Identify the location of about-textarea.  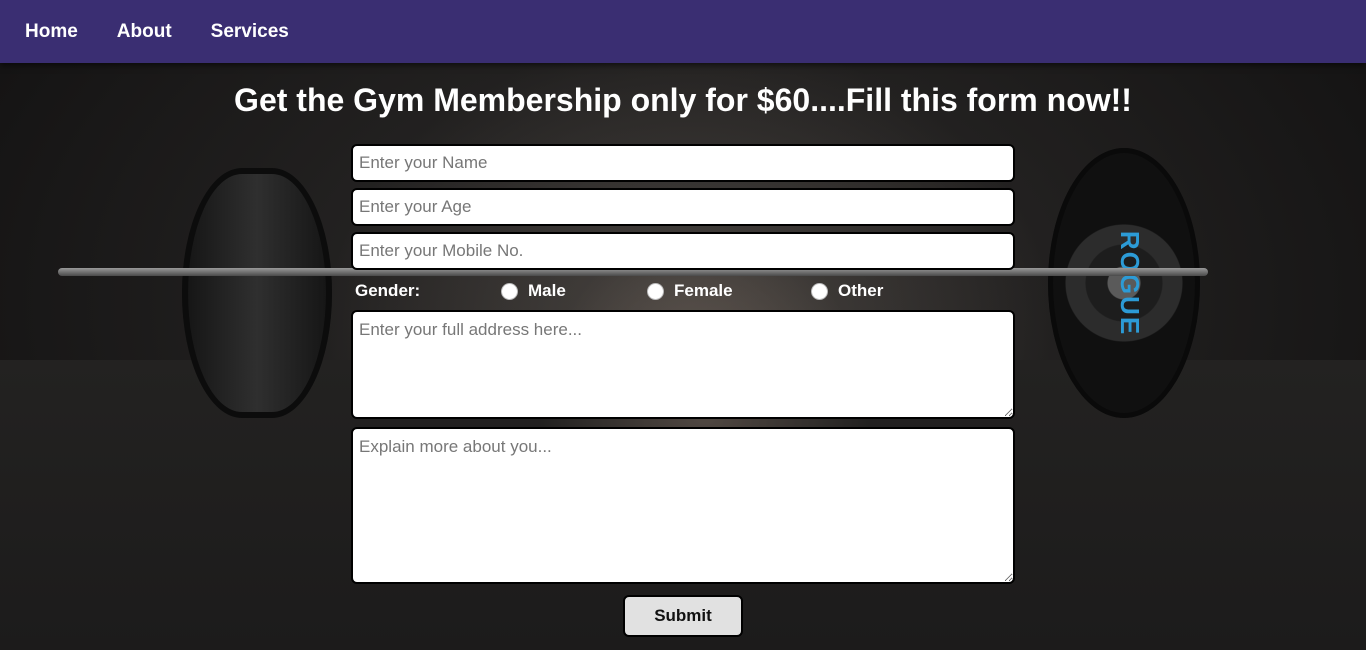
(683, 505).